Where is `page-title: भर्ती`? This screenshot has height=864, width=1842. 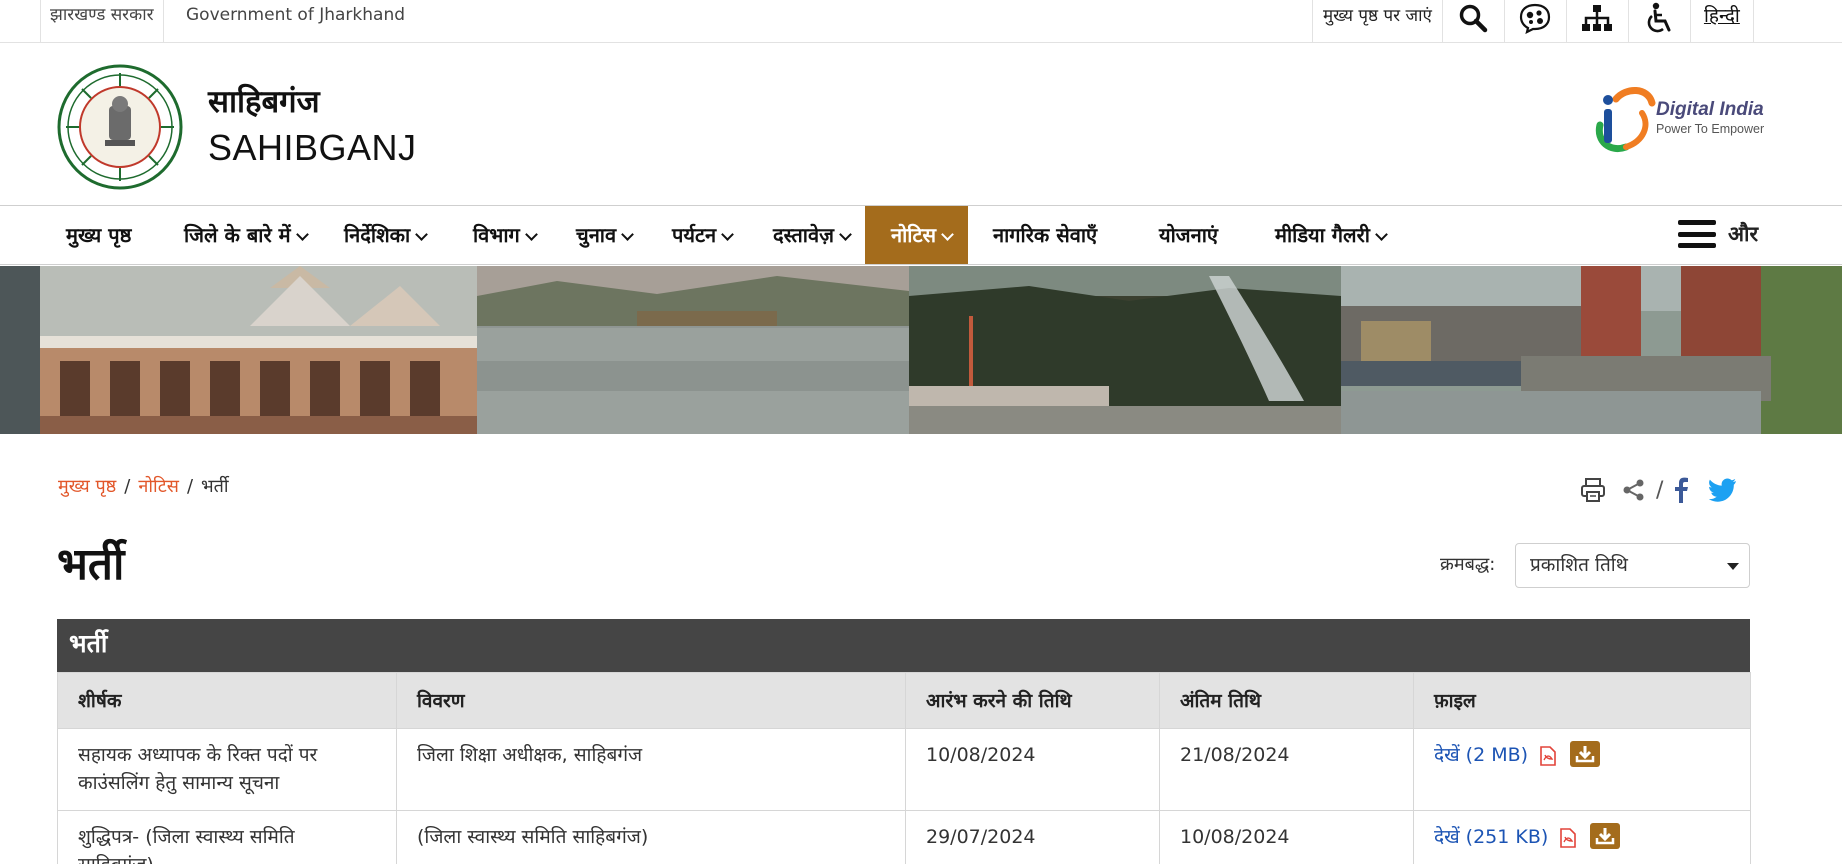 page-title: भर्ती is located at coordinates (91, 564).